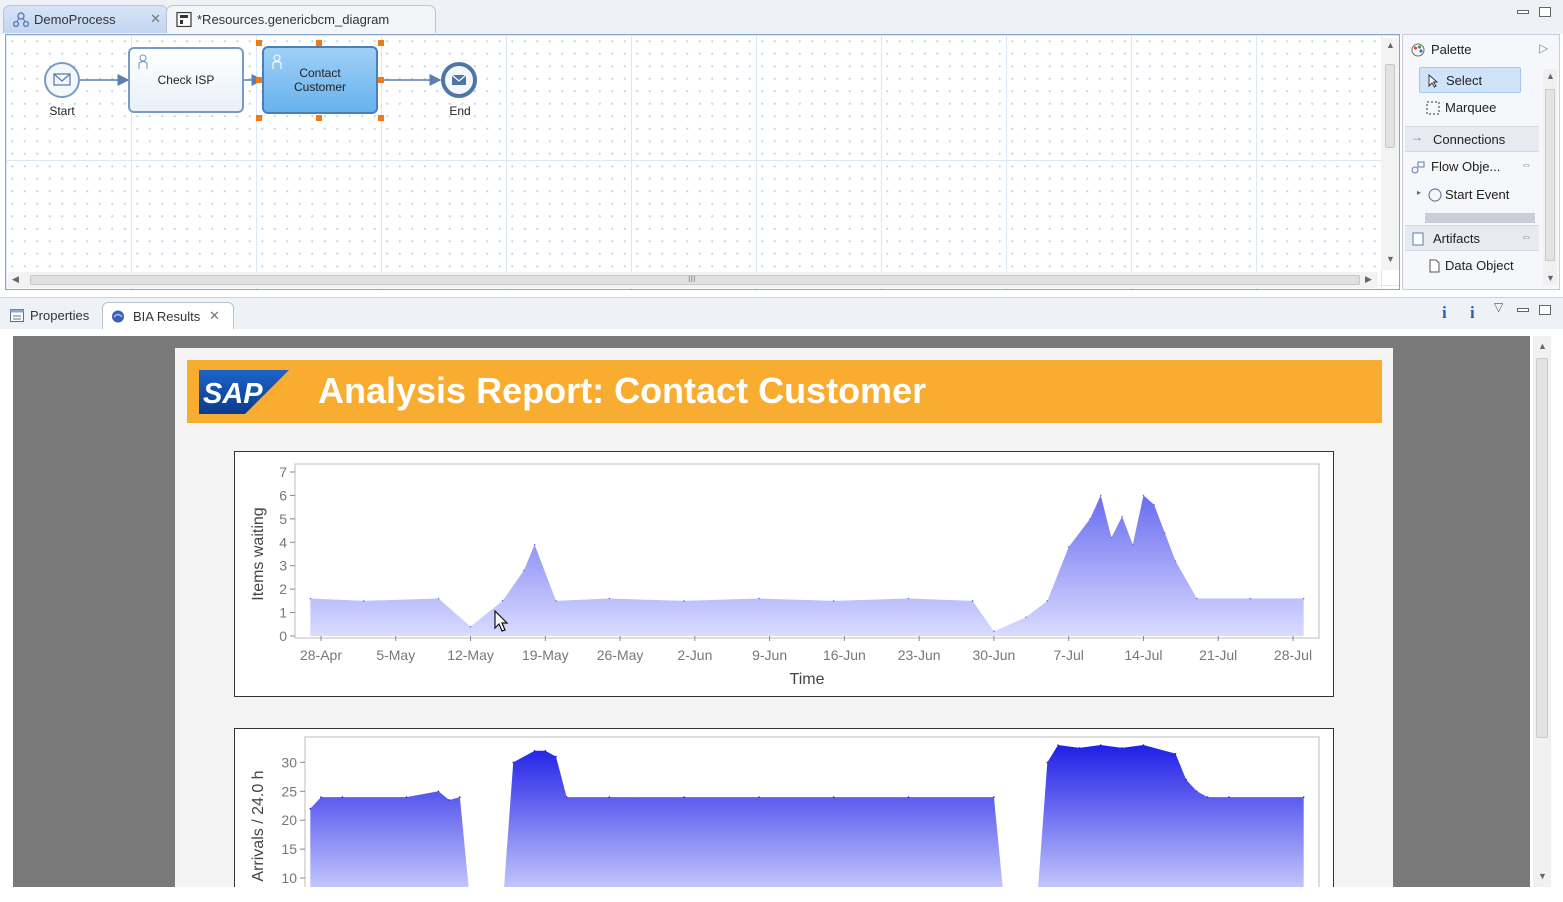 The height and width of the screenshot is (902, 1563). I want to click on close-icon: ✕, so click(214, 316).